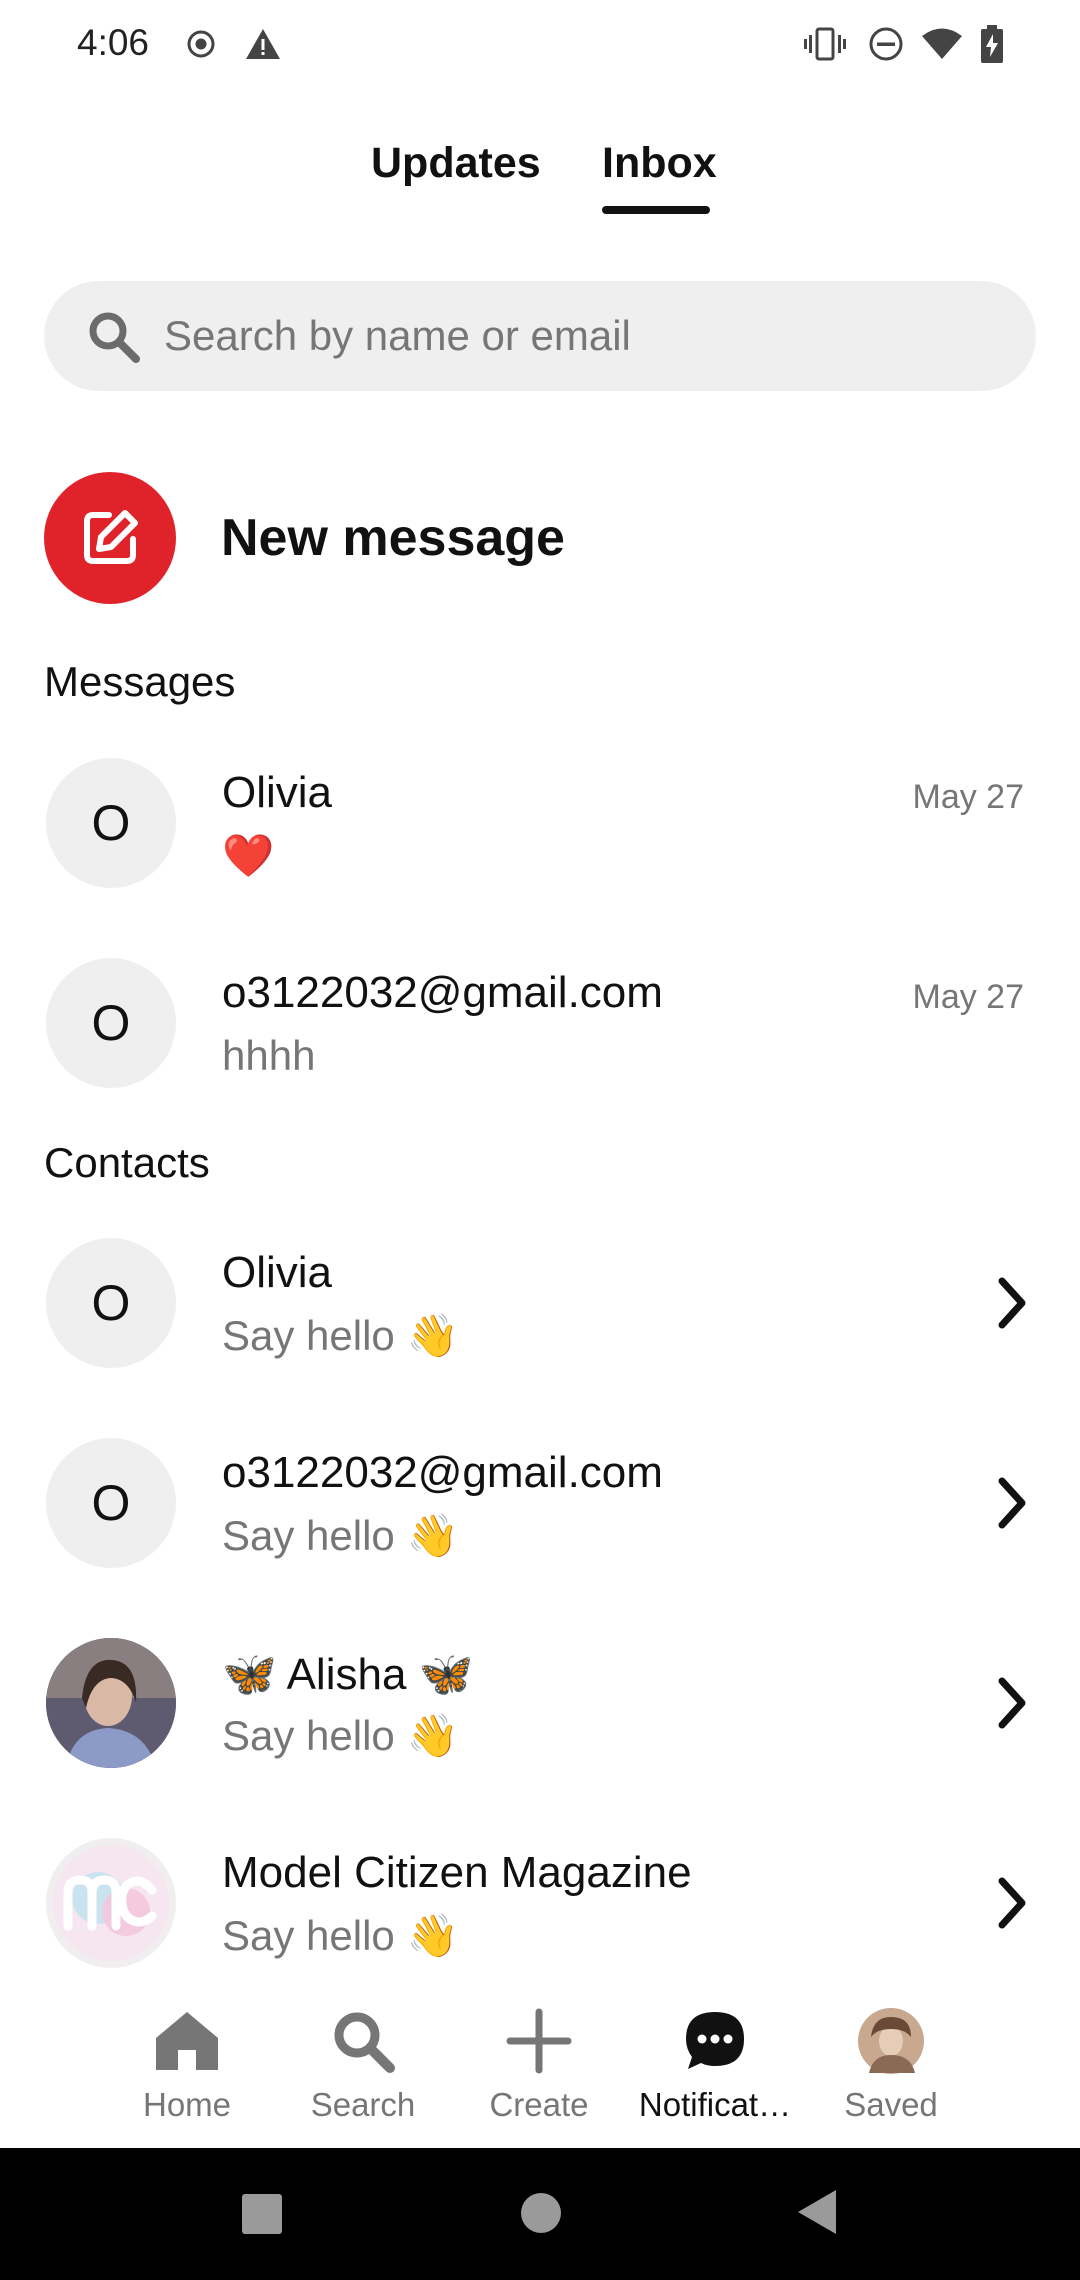 The height and width of the screenshot is (2280, 1080). I want to click on bottom-navigation: Home Search Create Notificat… Saved, so click(540, 2069).